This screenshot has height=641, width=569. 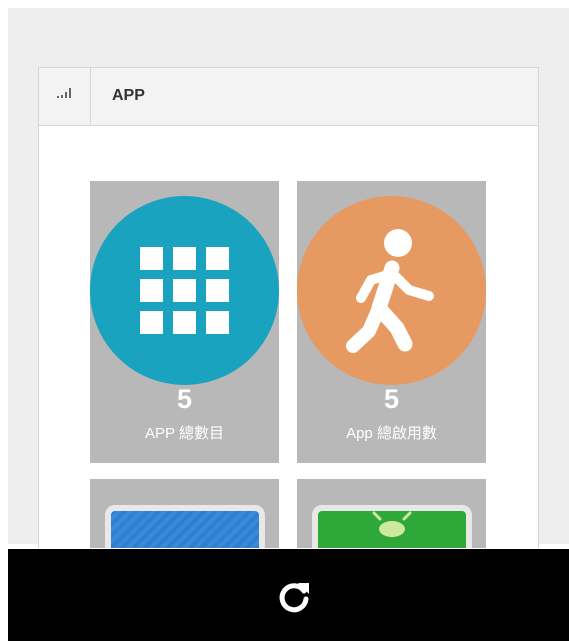 I want to click on sun-rays-icon, so click(x=392, y=524).